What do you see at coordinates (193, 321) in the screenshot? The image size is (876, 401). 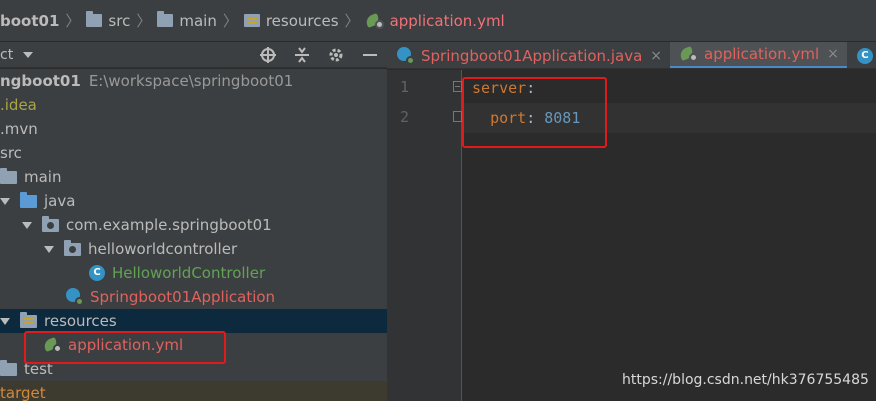 I see `tree-item-resources: resources` at bounding box center [193, 321].